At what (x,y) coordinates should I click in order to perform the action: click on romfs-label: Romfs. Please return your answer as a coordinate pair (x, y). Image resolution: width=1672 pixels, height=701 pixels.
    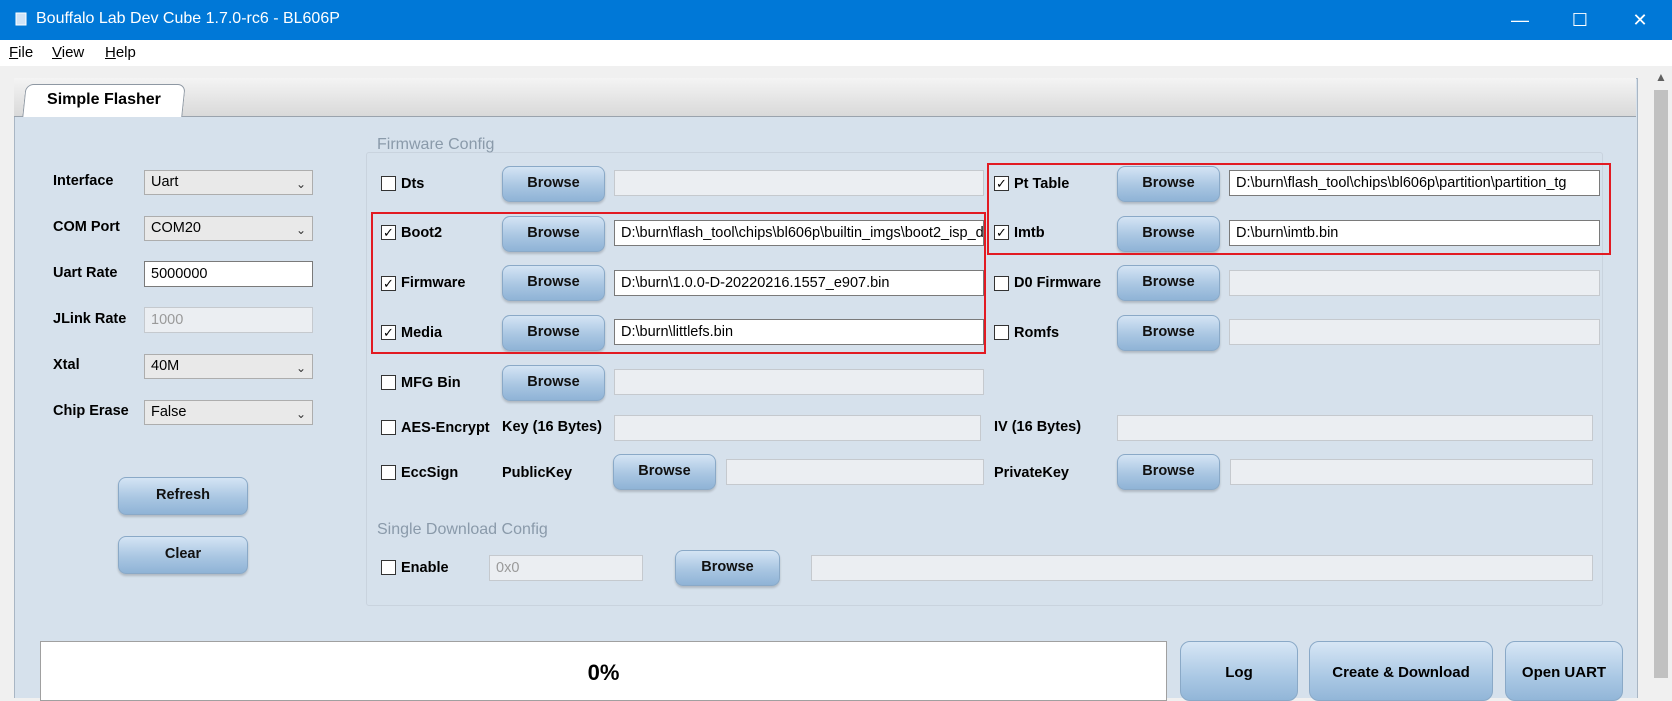
    Looking at the image, I should click on (1037, 333).